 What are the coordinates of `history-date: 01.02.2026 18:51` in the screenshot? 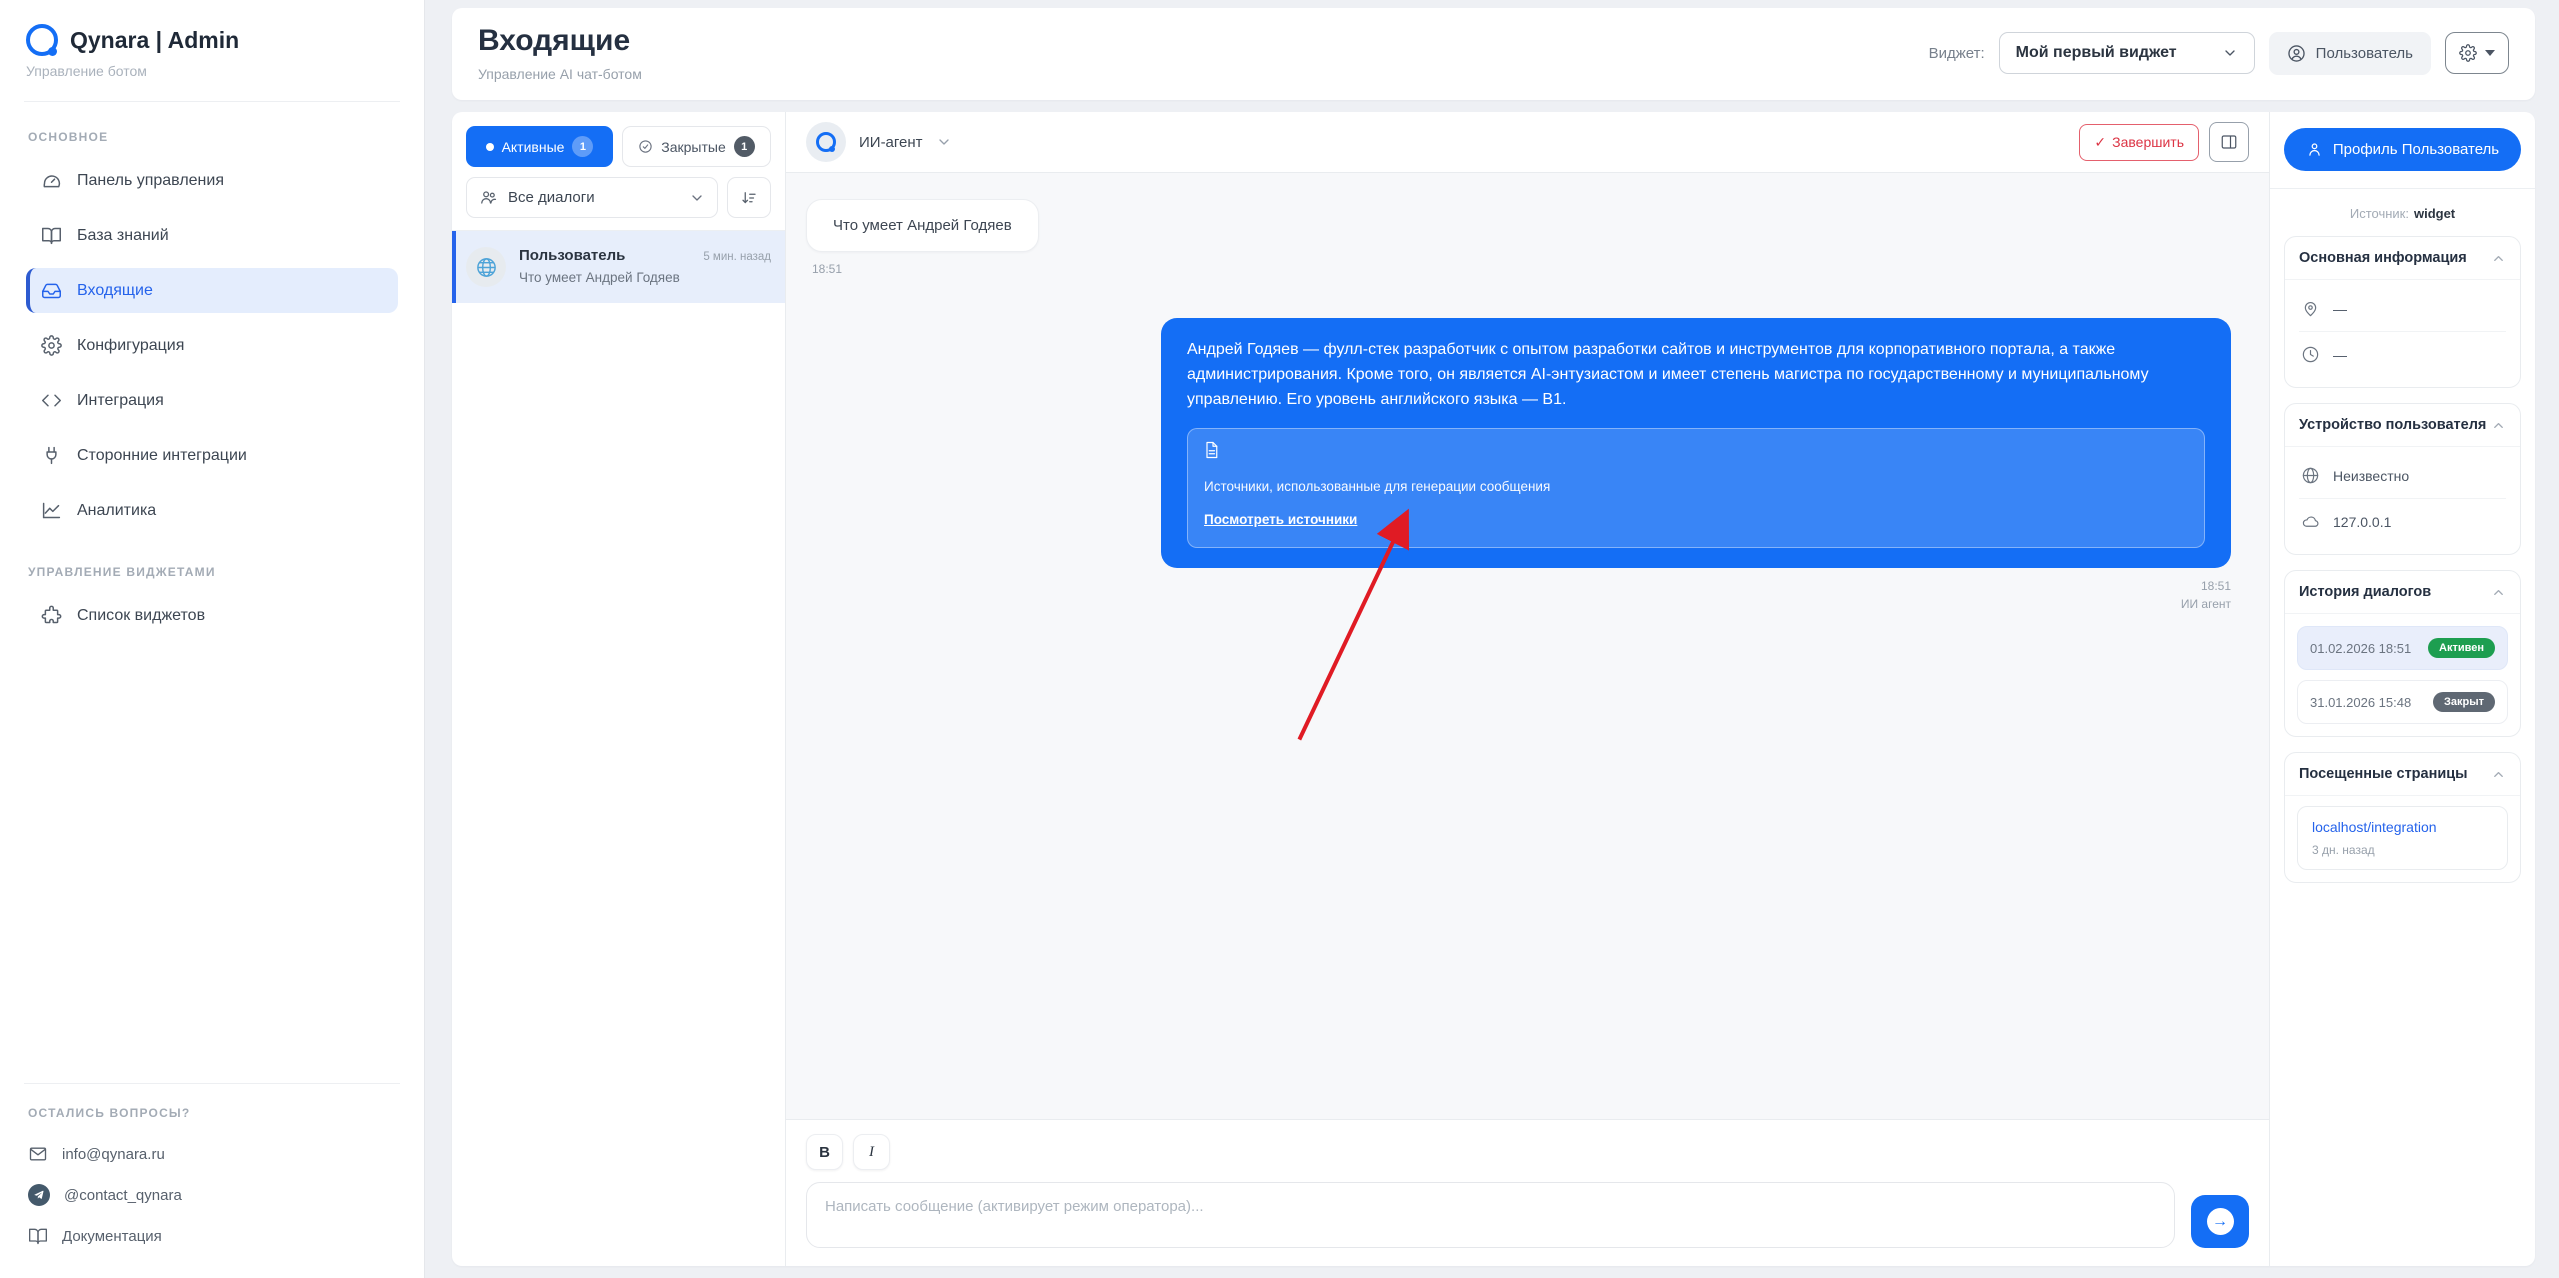 It's located at (2361, 648).